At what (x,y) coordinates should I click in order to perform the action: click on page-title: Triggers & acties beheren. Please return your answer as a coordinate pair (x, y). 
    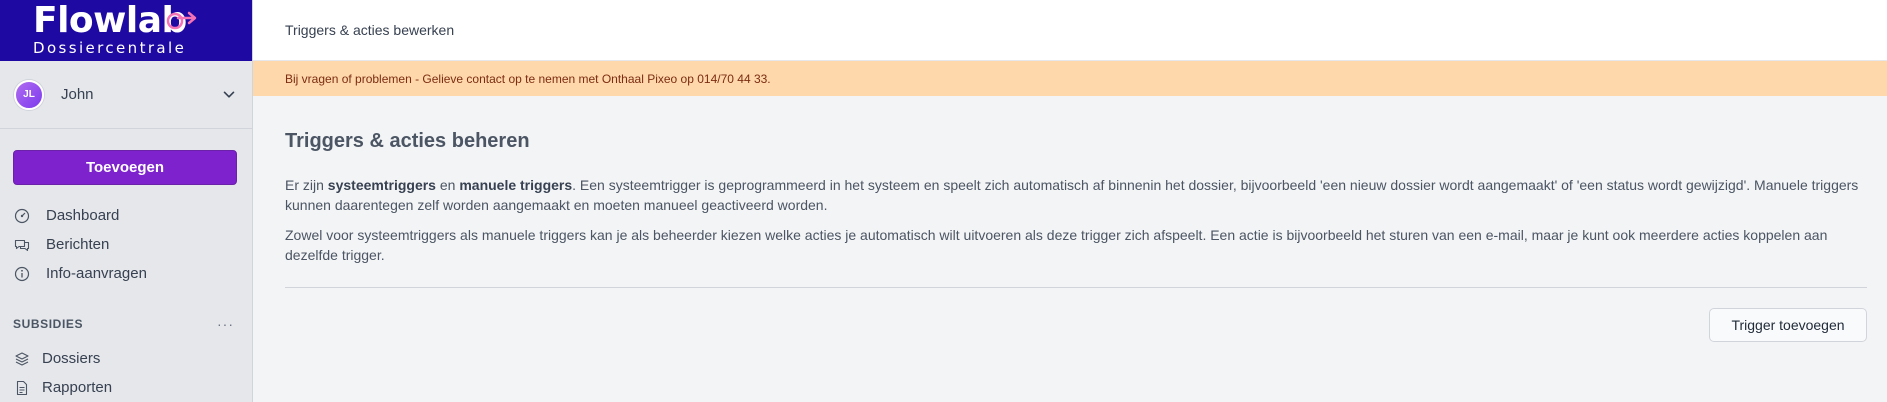
    Looking at the image, I should click on (407, 141).